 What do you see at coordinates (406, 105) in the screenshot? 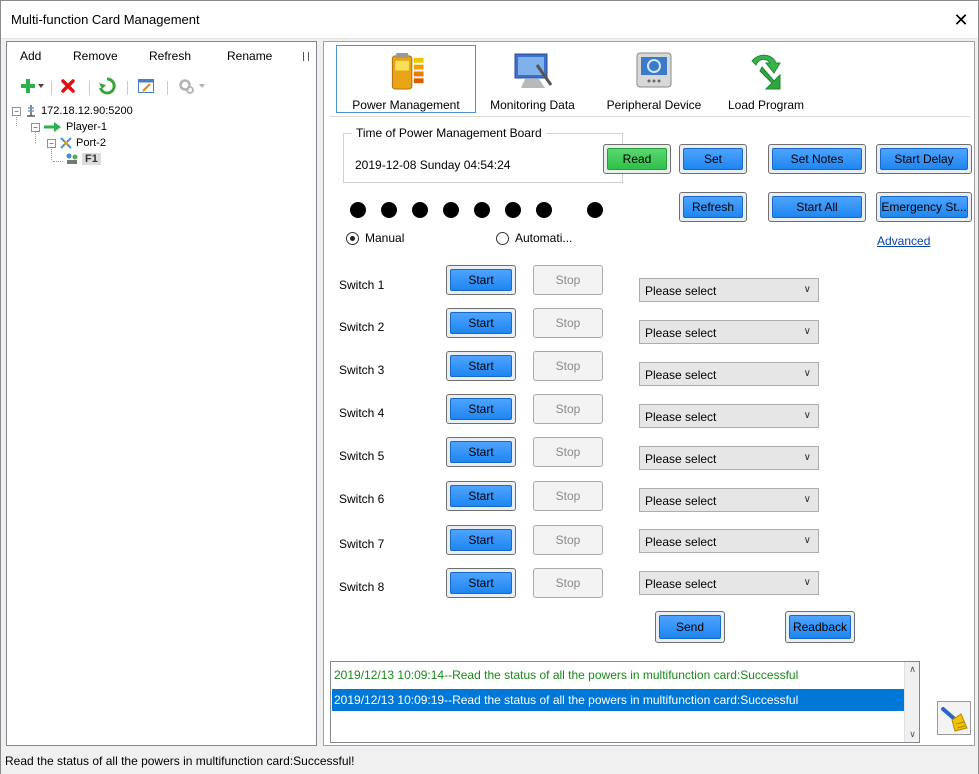
I see `tab-label: Power Management` at bounding box center [406, 105].